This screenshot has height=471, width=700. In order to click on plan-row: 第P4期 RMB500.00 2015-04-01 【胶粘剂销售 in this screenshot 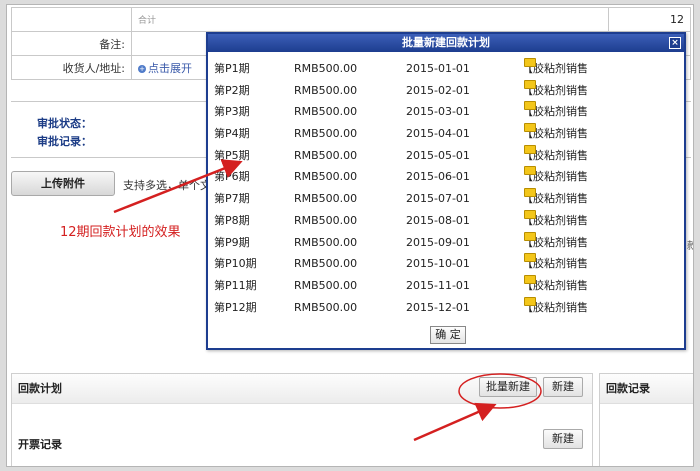, I will do `click(446, 134)`.